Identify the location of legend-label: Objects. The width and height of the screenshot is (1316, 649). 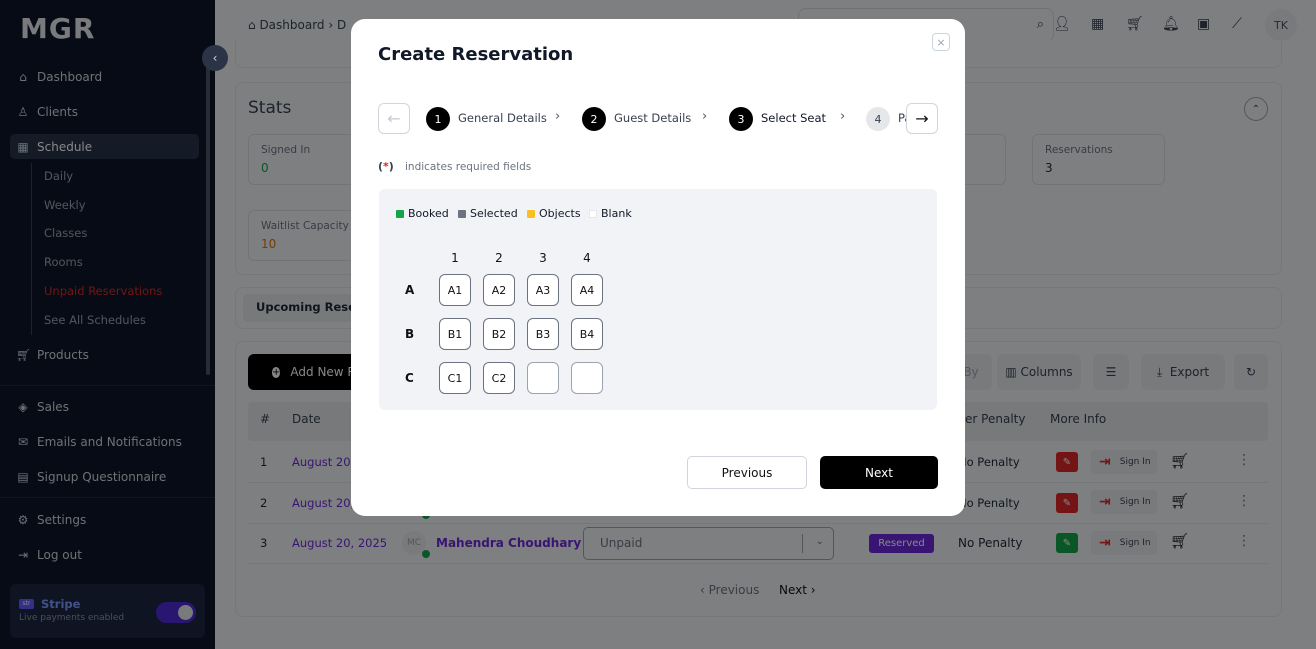
(560, 213).